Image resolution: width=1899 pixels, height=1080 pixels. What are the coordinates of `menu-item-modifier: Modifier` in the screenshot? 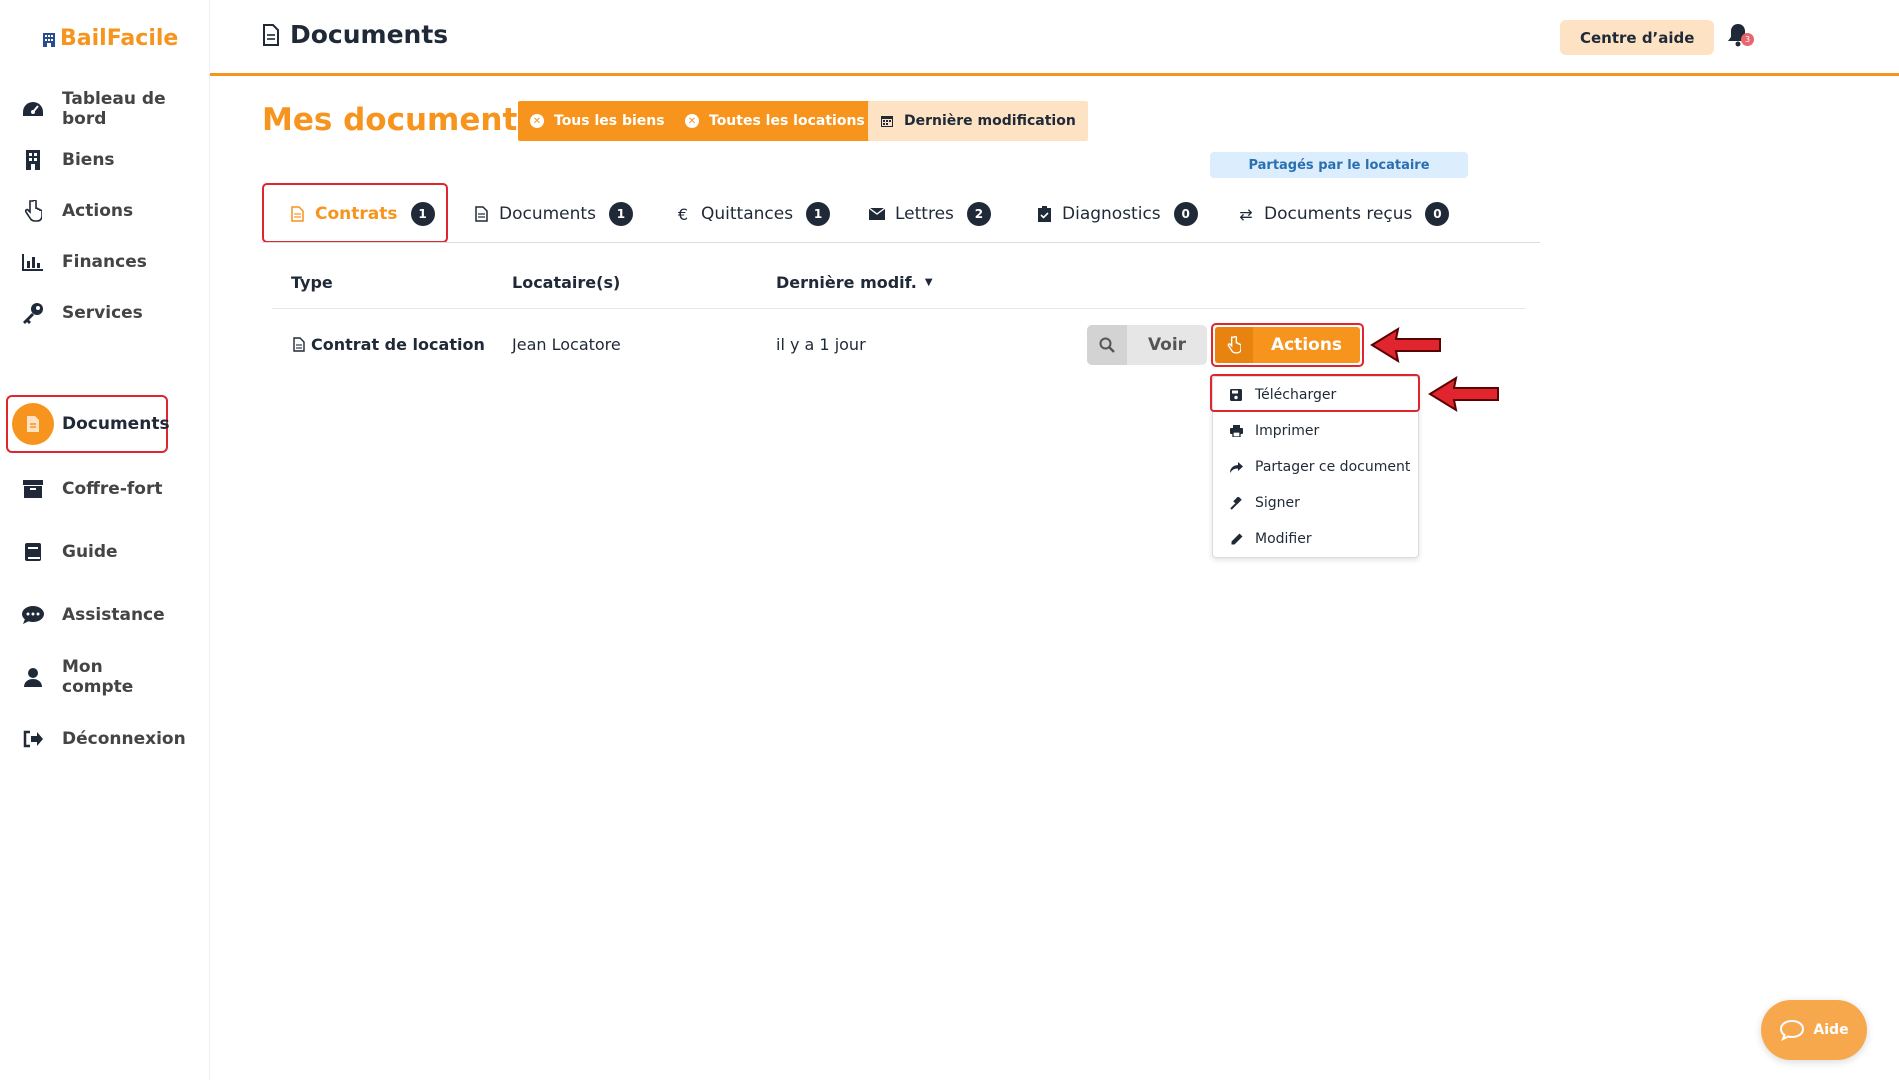 It's located at (1315, 539).